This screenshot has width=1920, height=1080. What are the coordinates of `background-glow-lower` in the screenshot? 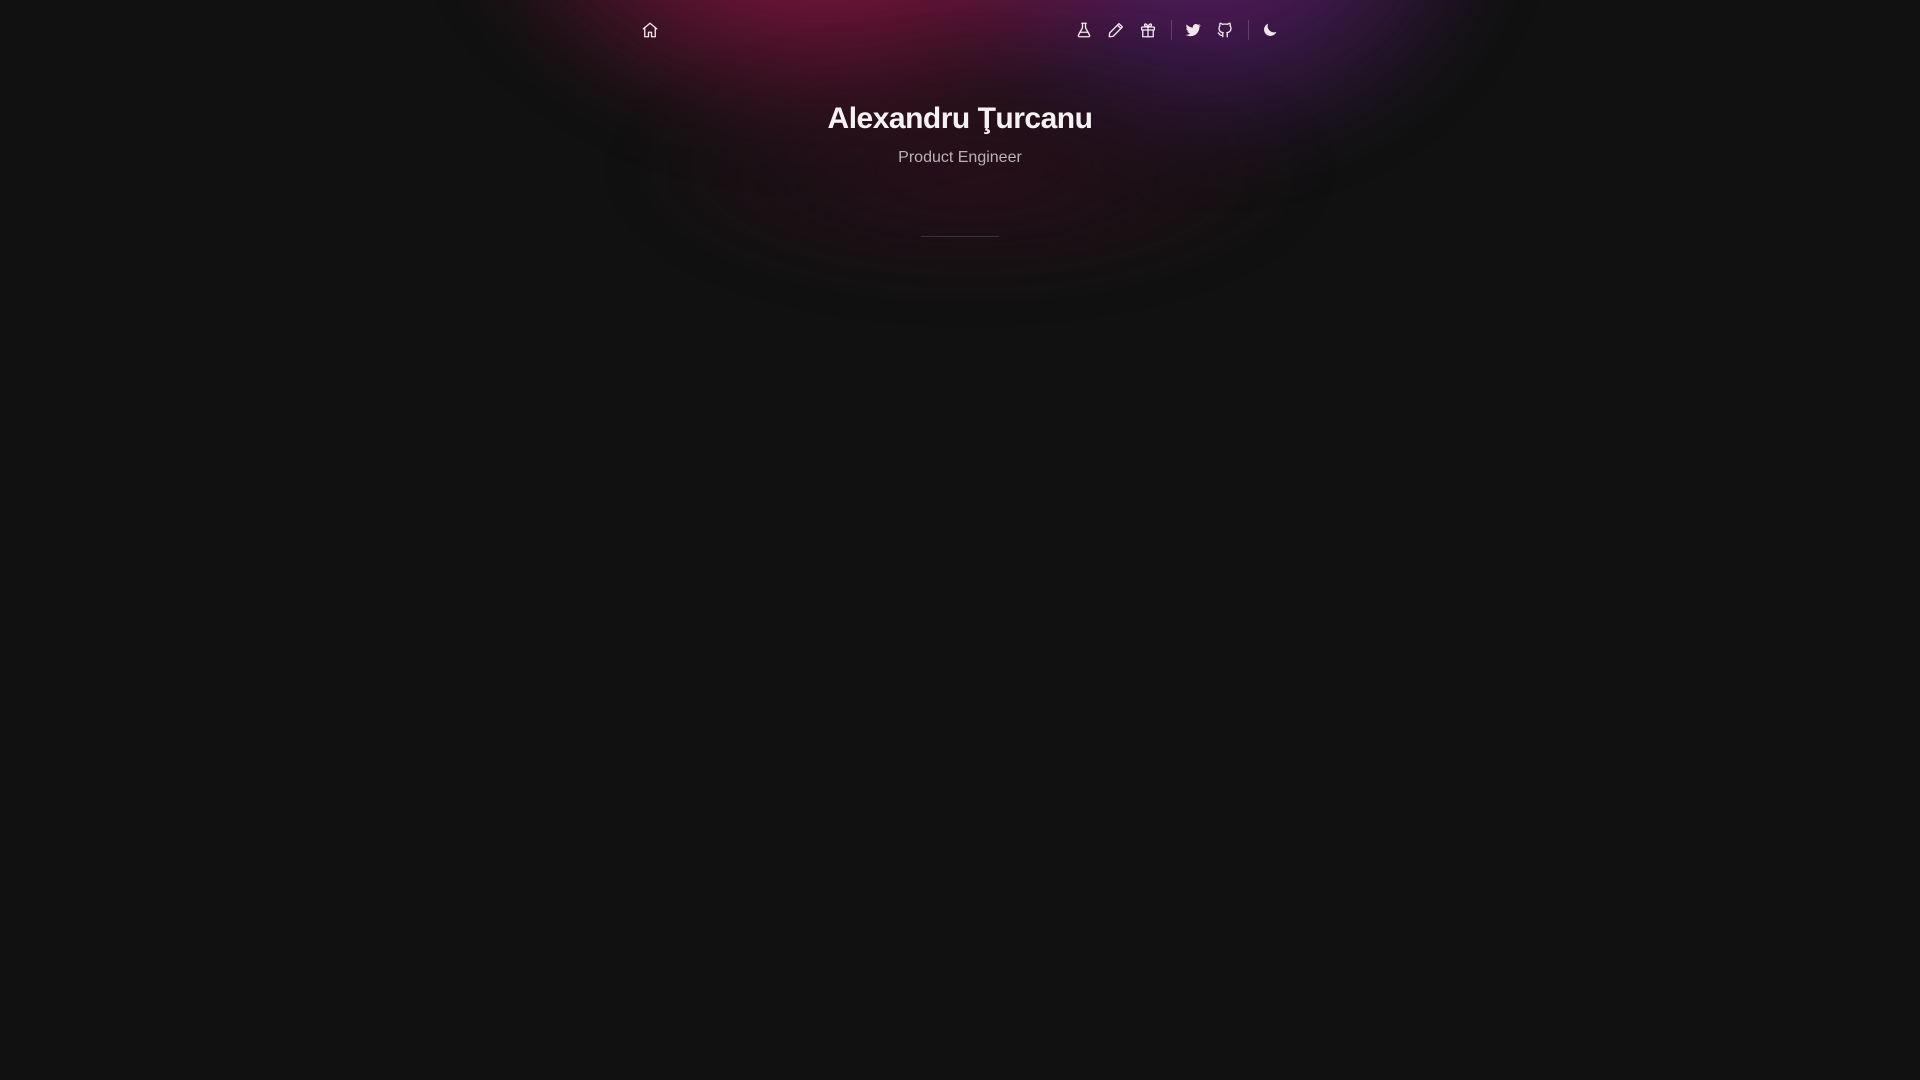 It's located at (970, 170).